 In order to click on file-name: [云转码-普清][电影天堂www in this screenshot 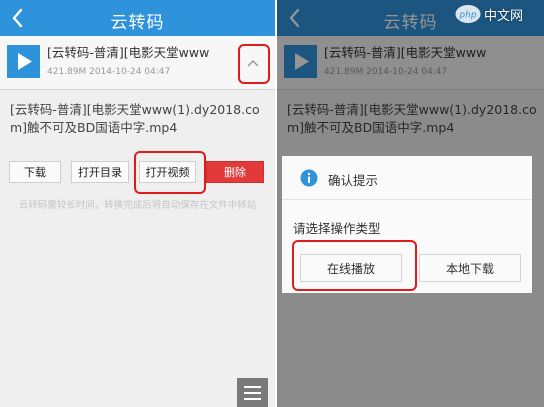, I will do `click(128, 52)`.